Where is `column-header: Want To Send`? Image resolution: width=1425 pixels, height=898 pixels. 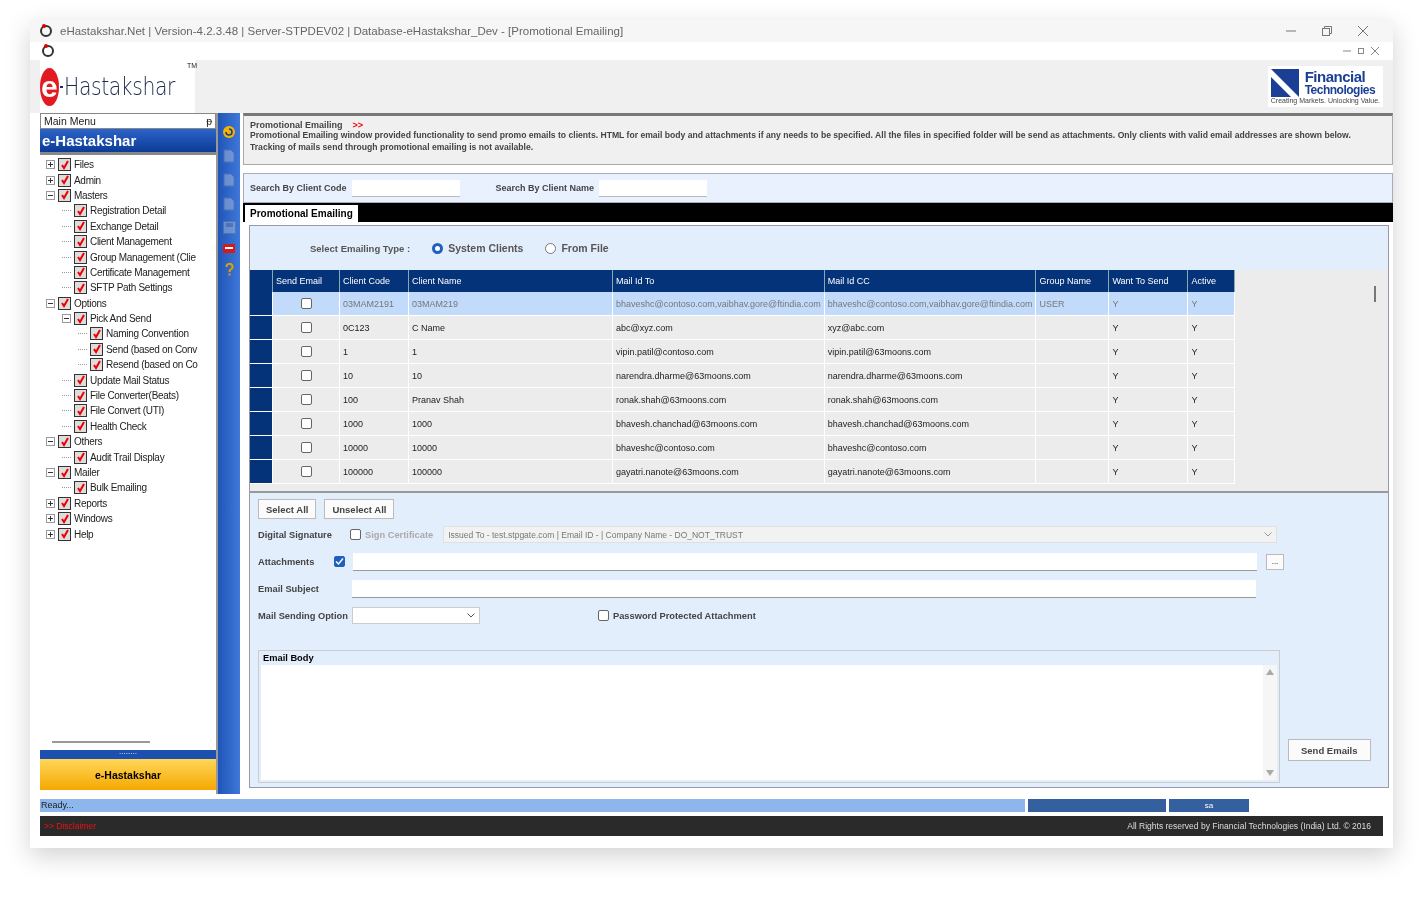
column-header: Want To Send is located at coordinates (1148, 281).